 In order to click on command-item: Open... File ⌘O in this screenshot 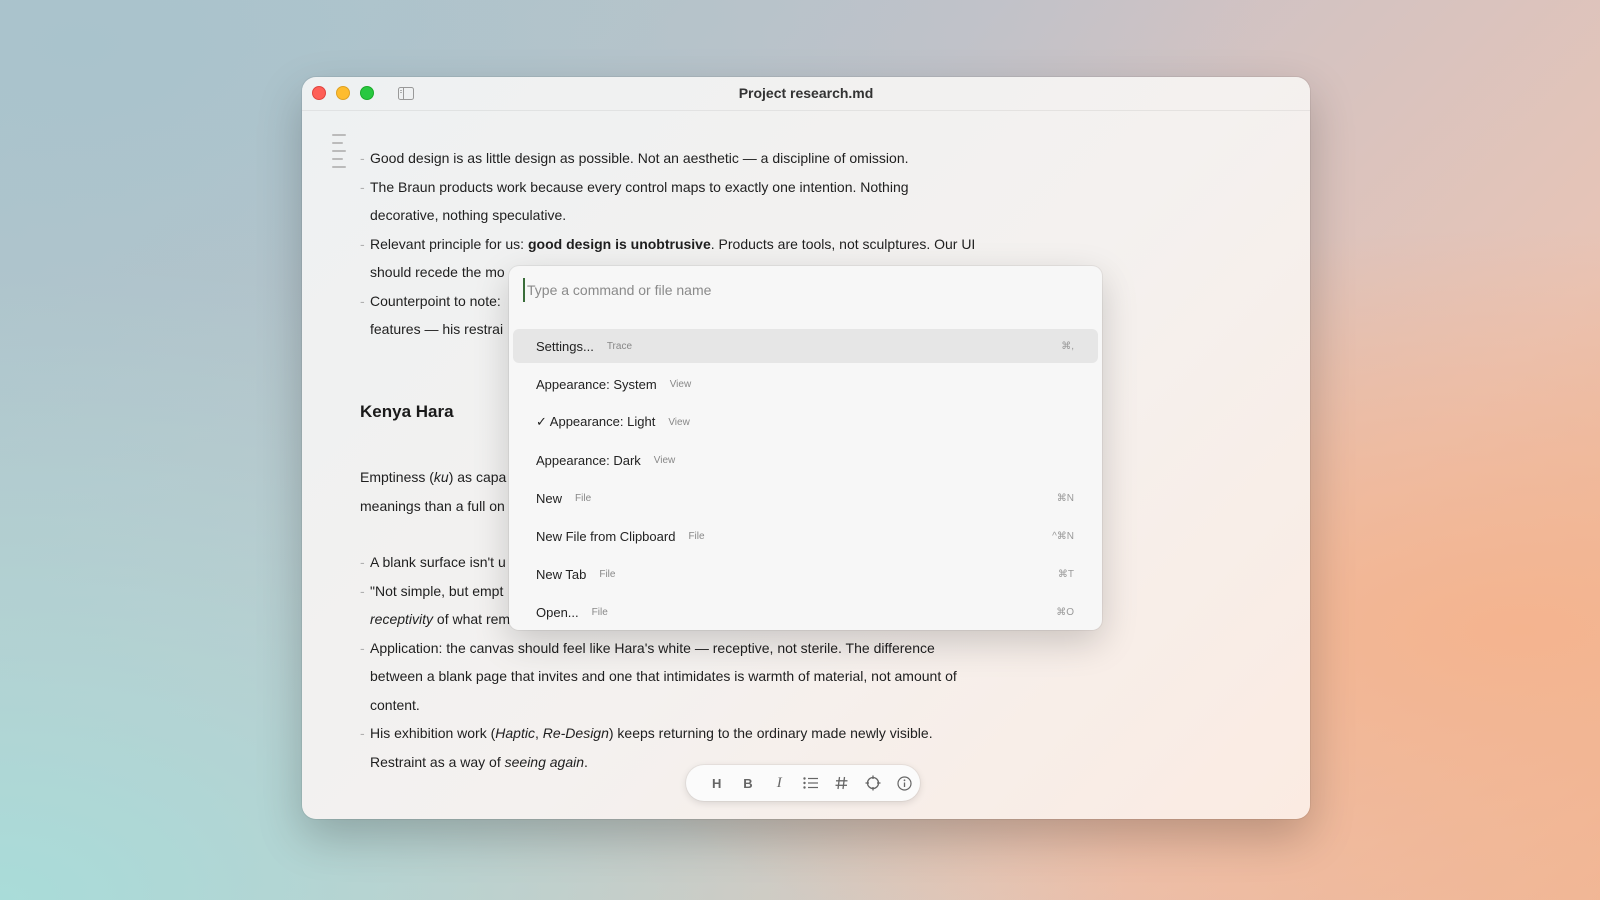, I will do `click(805, 612)`.